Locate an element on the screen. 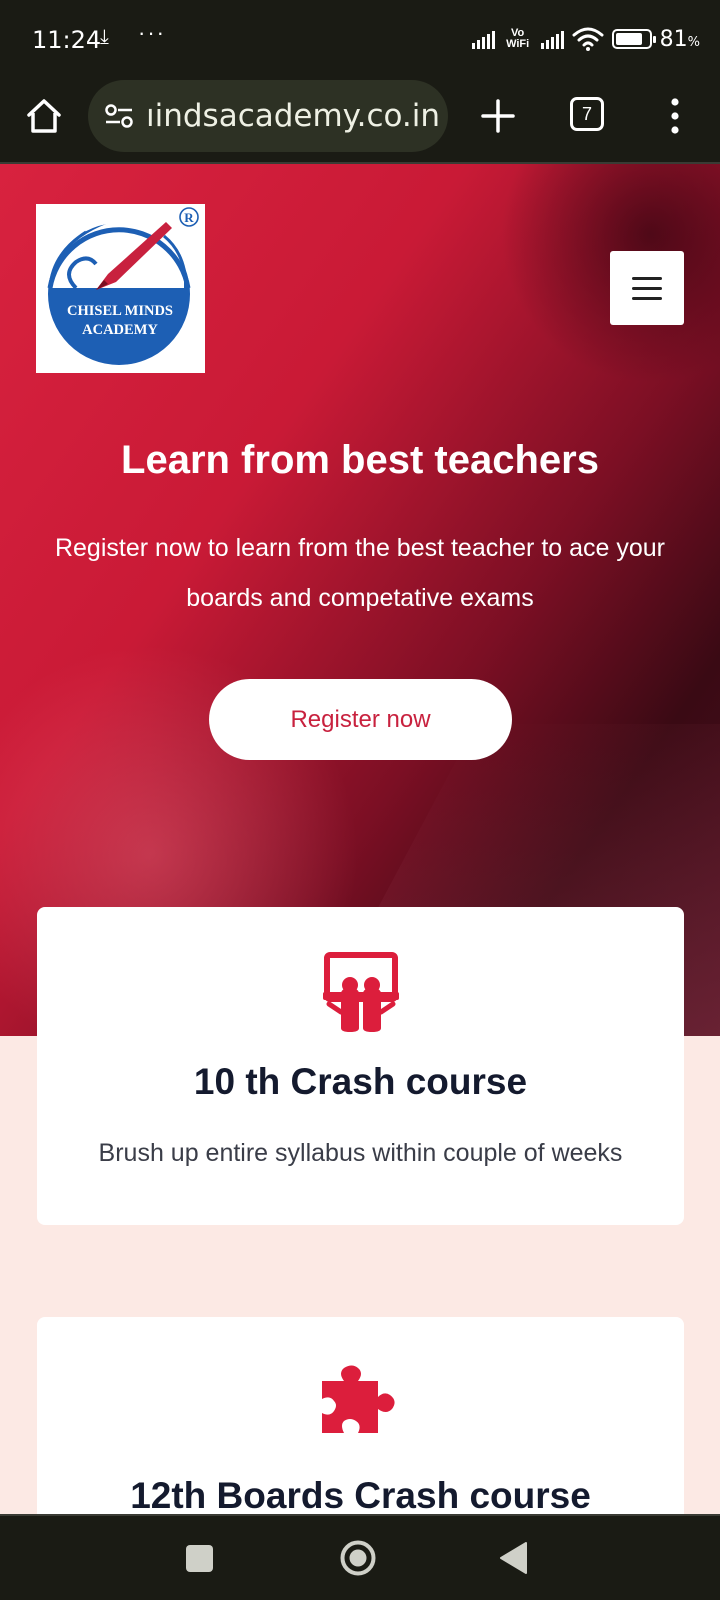 Image resolution: width=720 pixels, height=1600 pixels. system-nav-bar is located at coordinates (360, 1557).